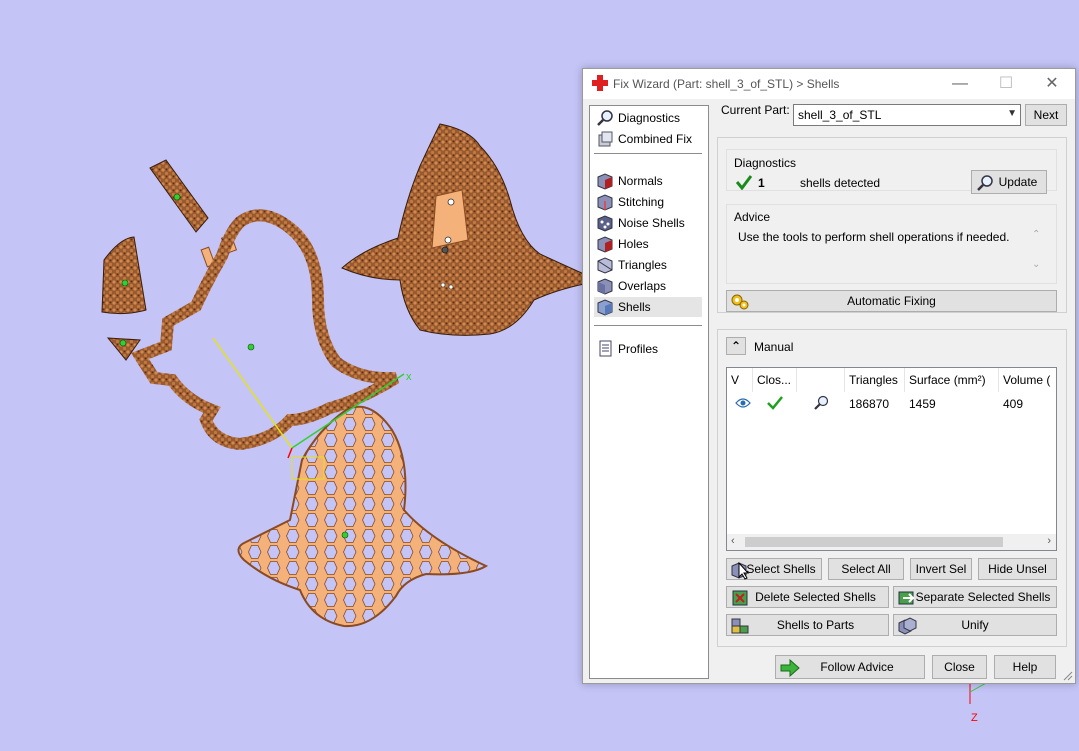 The image size is (1079, 751). I want to click on row-surface: 1459, so click(922, 404).